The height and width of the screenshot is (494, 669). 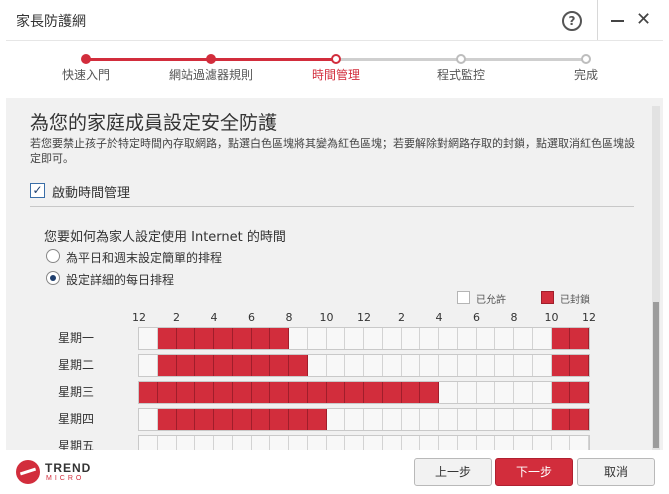 What do you see at coordinates (53, 256) in the screenshot?
I see `radio-simple-schedule` at bounding box center [53, 256].